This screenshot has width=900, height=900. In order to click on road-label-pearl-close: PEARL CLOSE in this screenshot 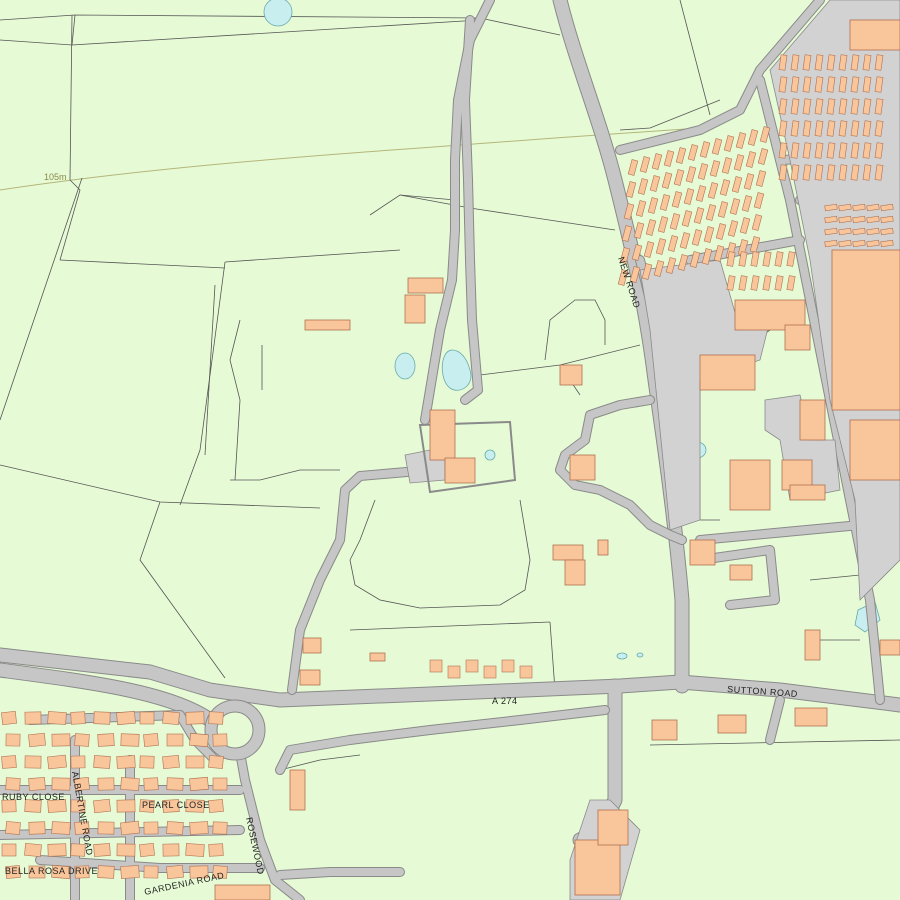, I will do `click(176, 805)`.